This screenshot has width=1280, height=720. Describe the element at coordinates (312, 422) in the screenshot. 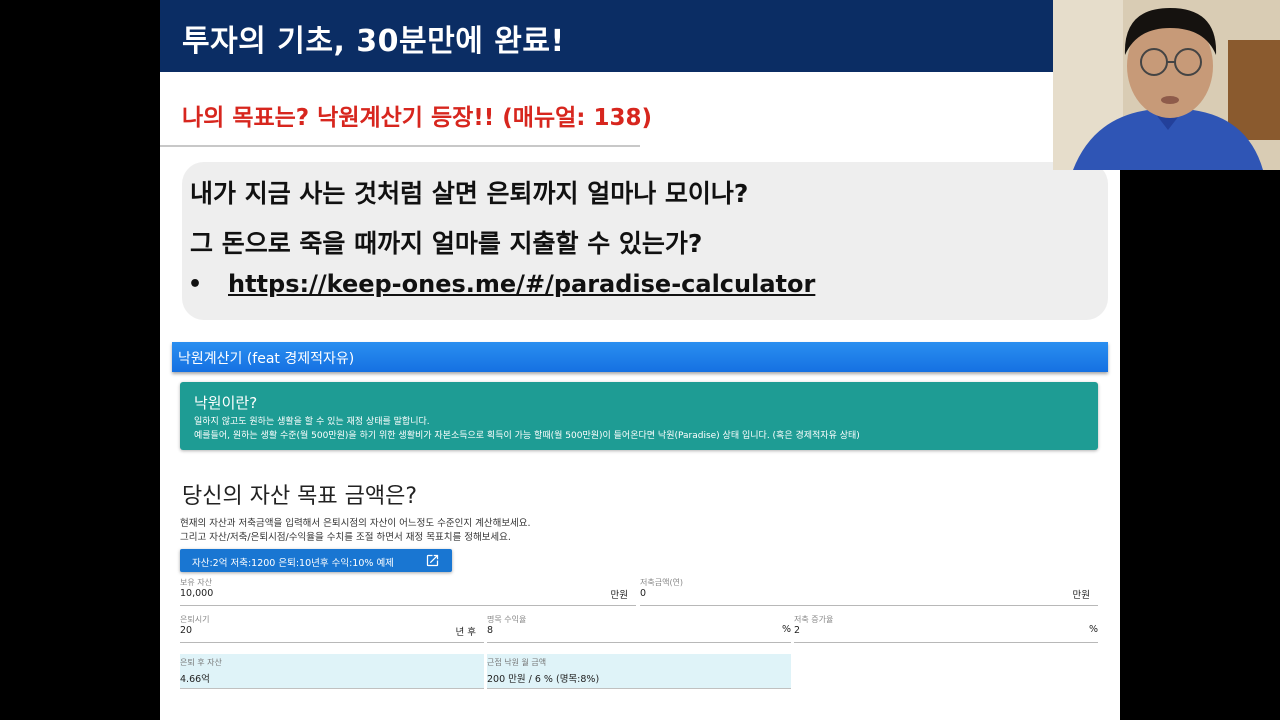

I see `info-line-1: 일하지 않고도 원하는 생활을 할 수 있는 재정 상태를 말합니다.` at that location.